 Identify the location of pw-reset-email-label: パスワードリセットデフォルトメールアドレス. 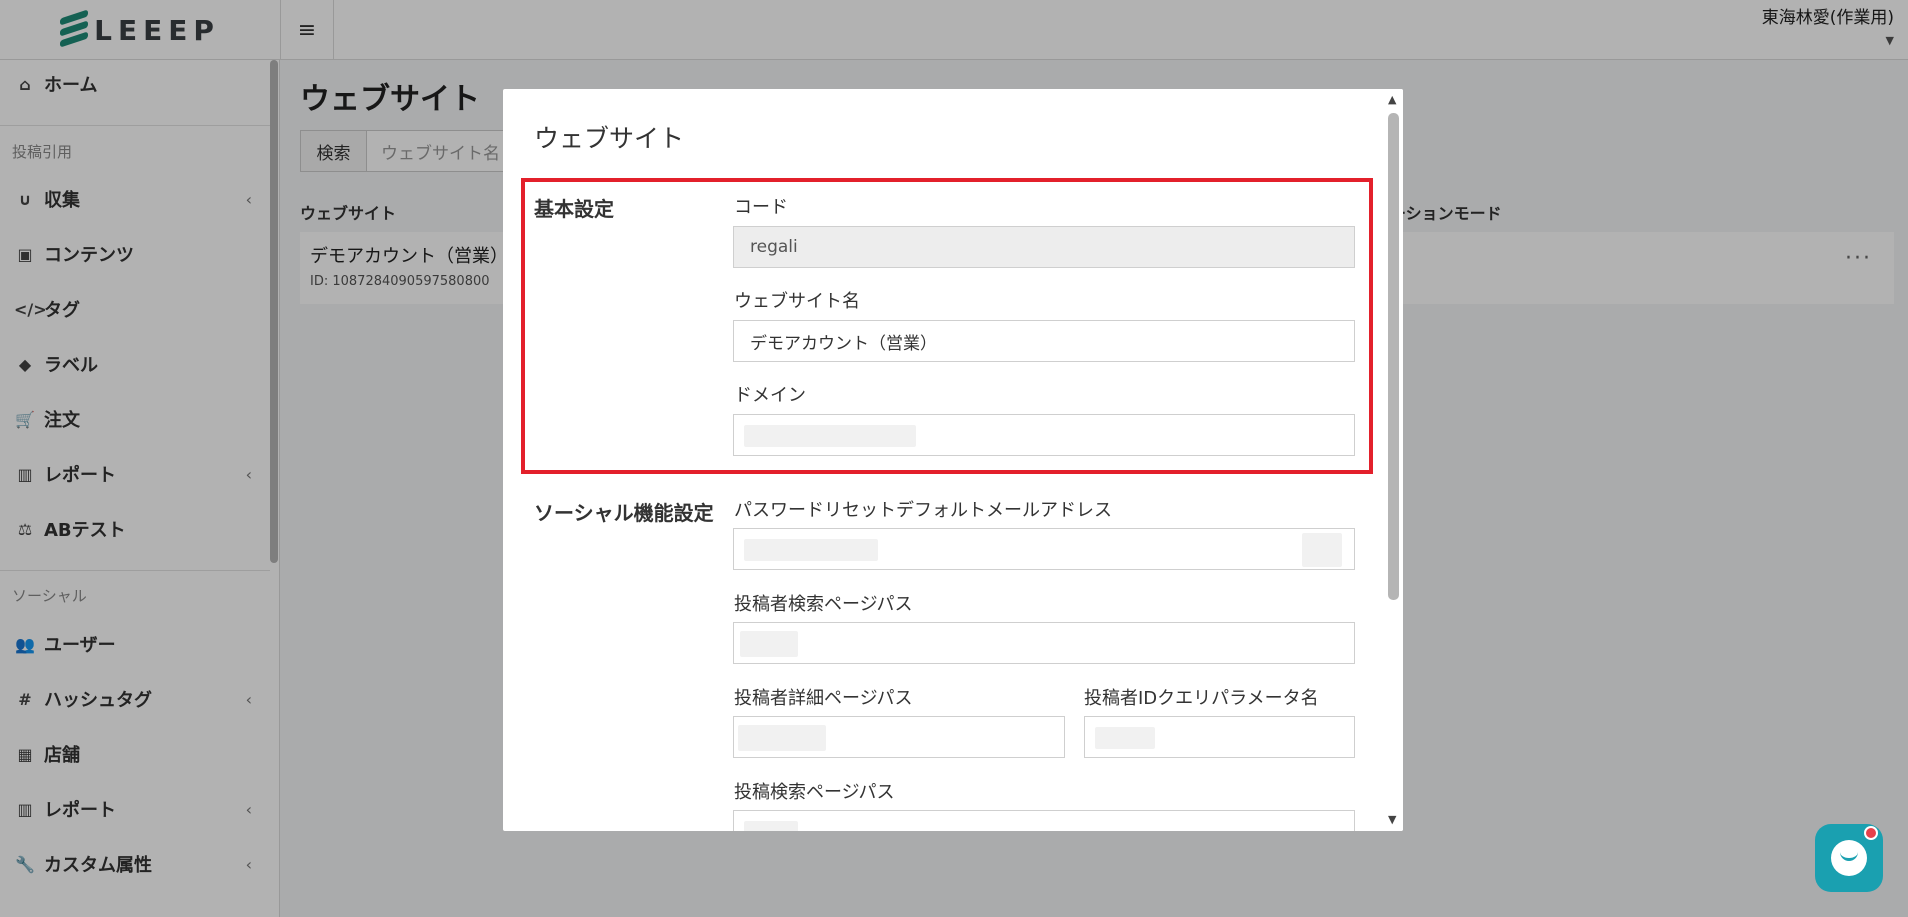
(923, 510).